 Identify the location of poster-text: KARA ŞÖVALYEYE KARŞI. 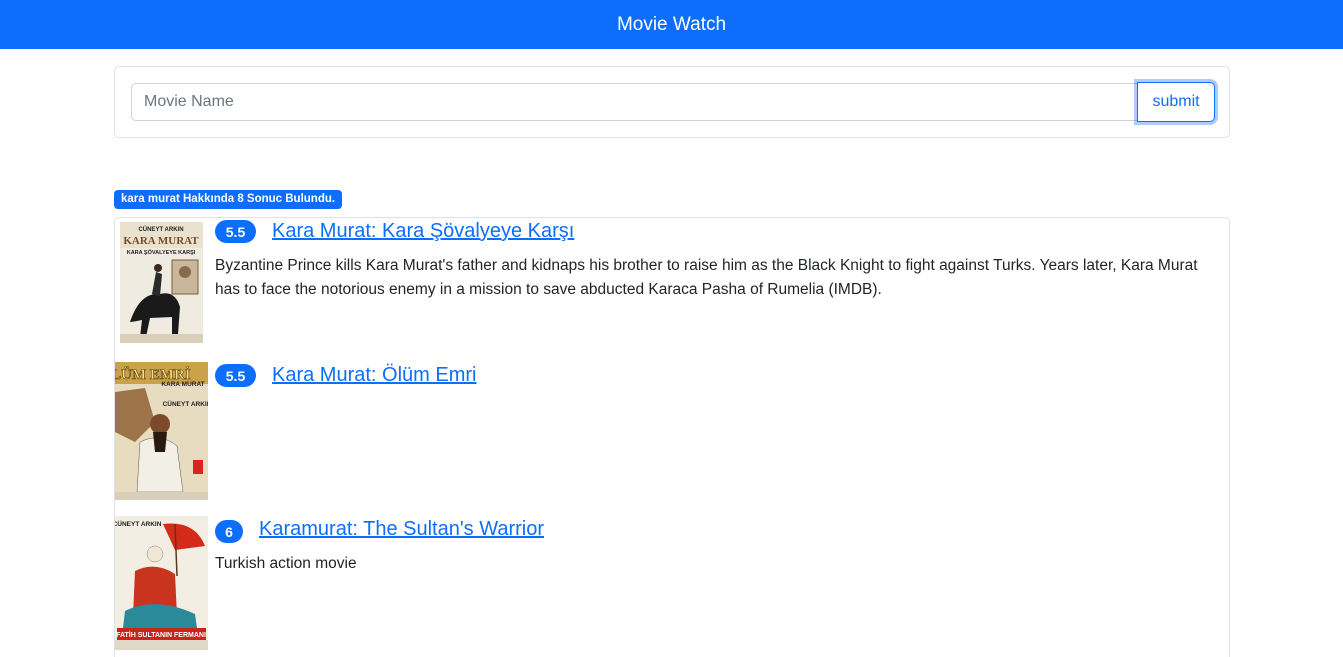
(161, 252).